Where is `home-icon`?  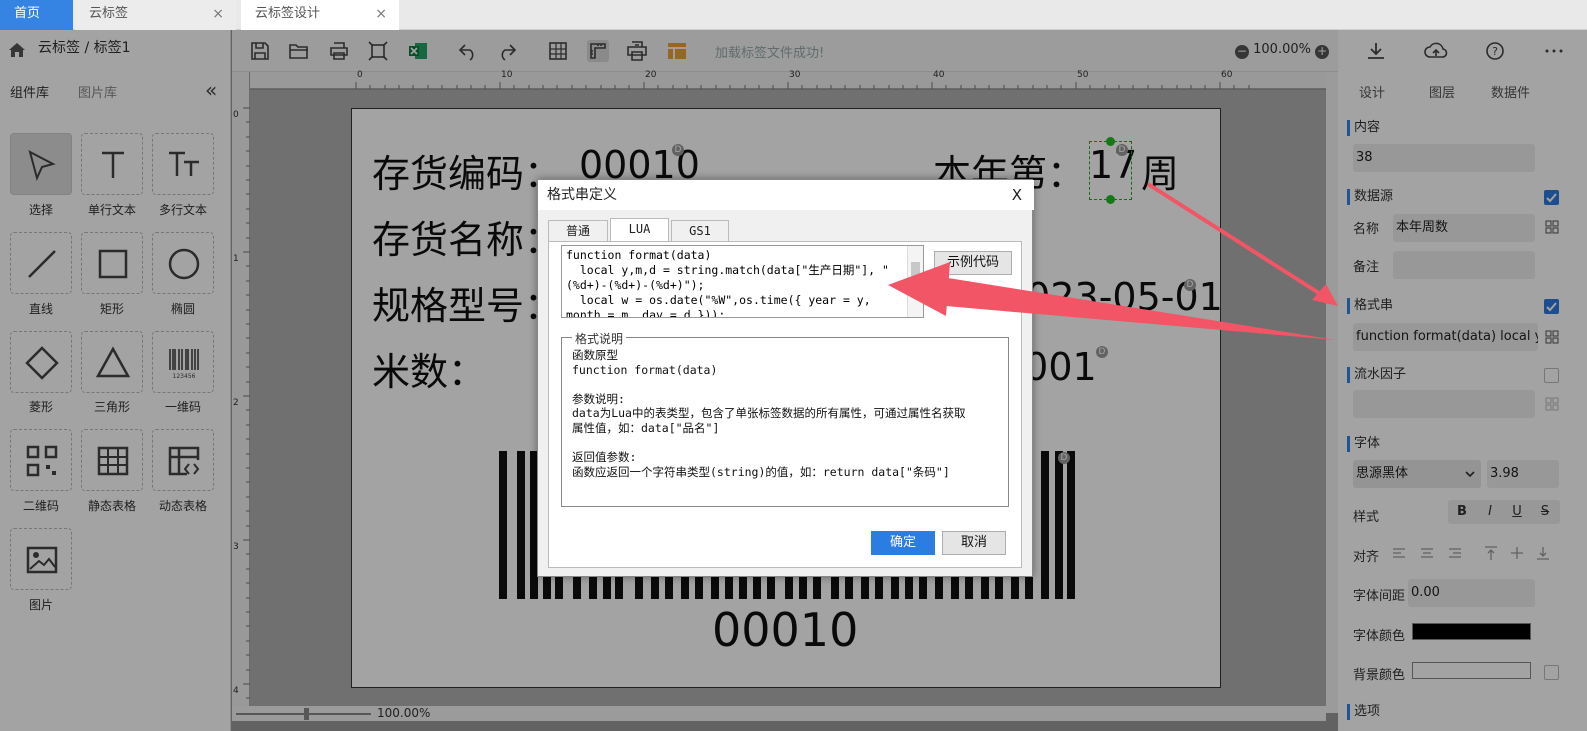
home-icon is located at coordinates (17, 50).